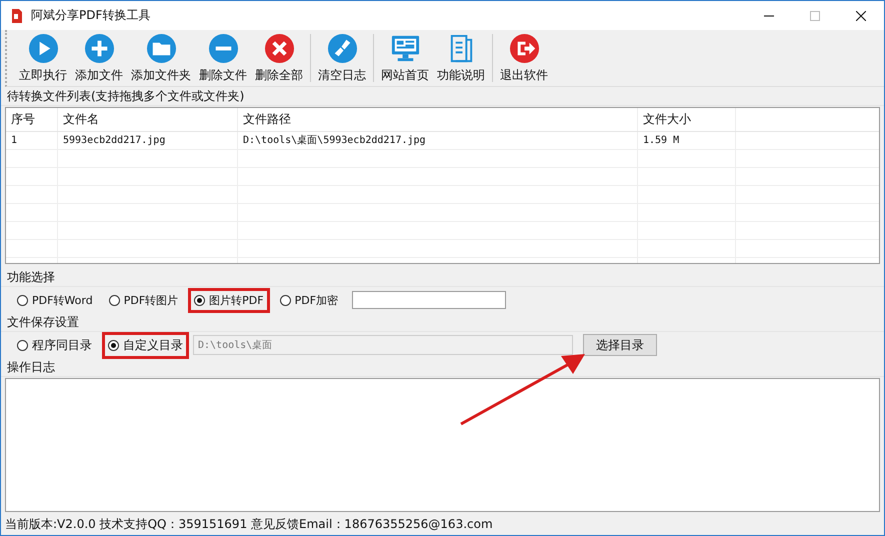 The height and width of the screenshot is (536, 885). Describe the element at coordinates (223, 58) in the screenshot. I see `toolbar-button: 删除文件` at that location.